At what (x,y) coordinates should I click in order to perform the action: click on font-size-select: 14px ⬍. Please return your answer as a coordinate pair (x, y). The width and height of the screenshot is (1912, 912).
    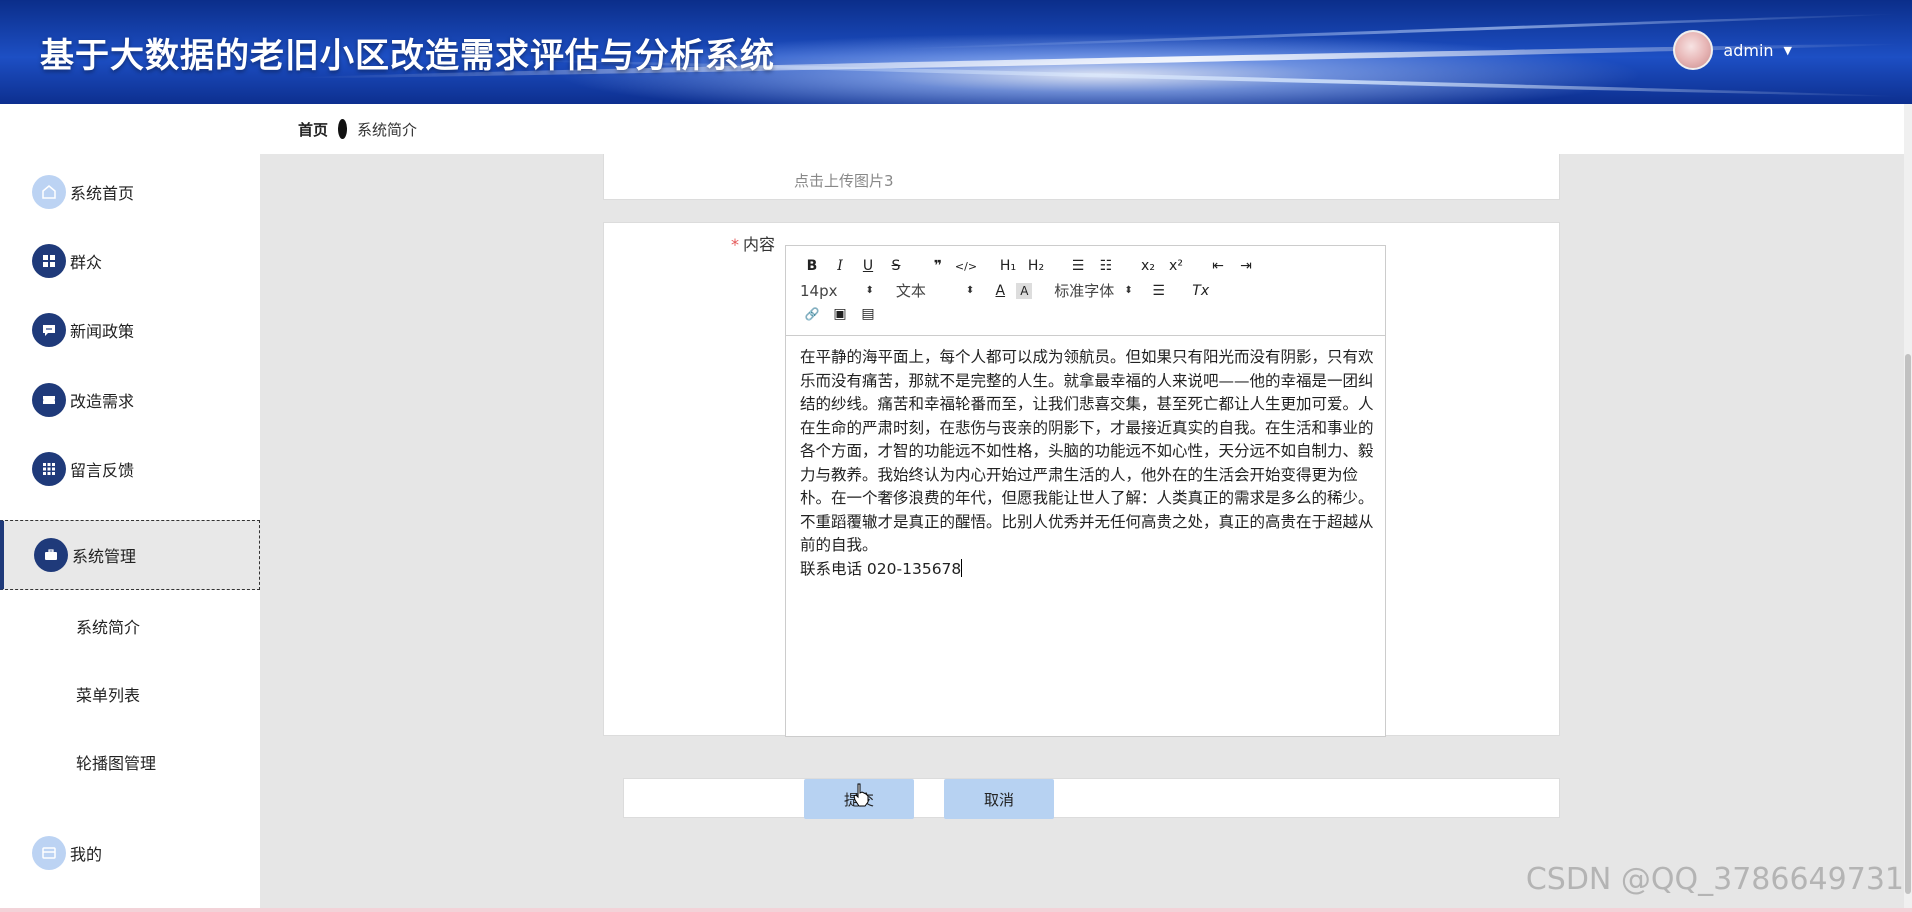
    Looking at the image, I should click on (837, 291).